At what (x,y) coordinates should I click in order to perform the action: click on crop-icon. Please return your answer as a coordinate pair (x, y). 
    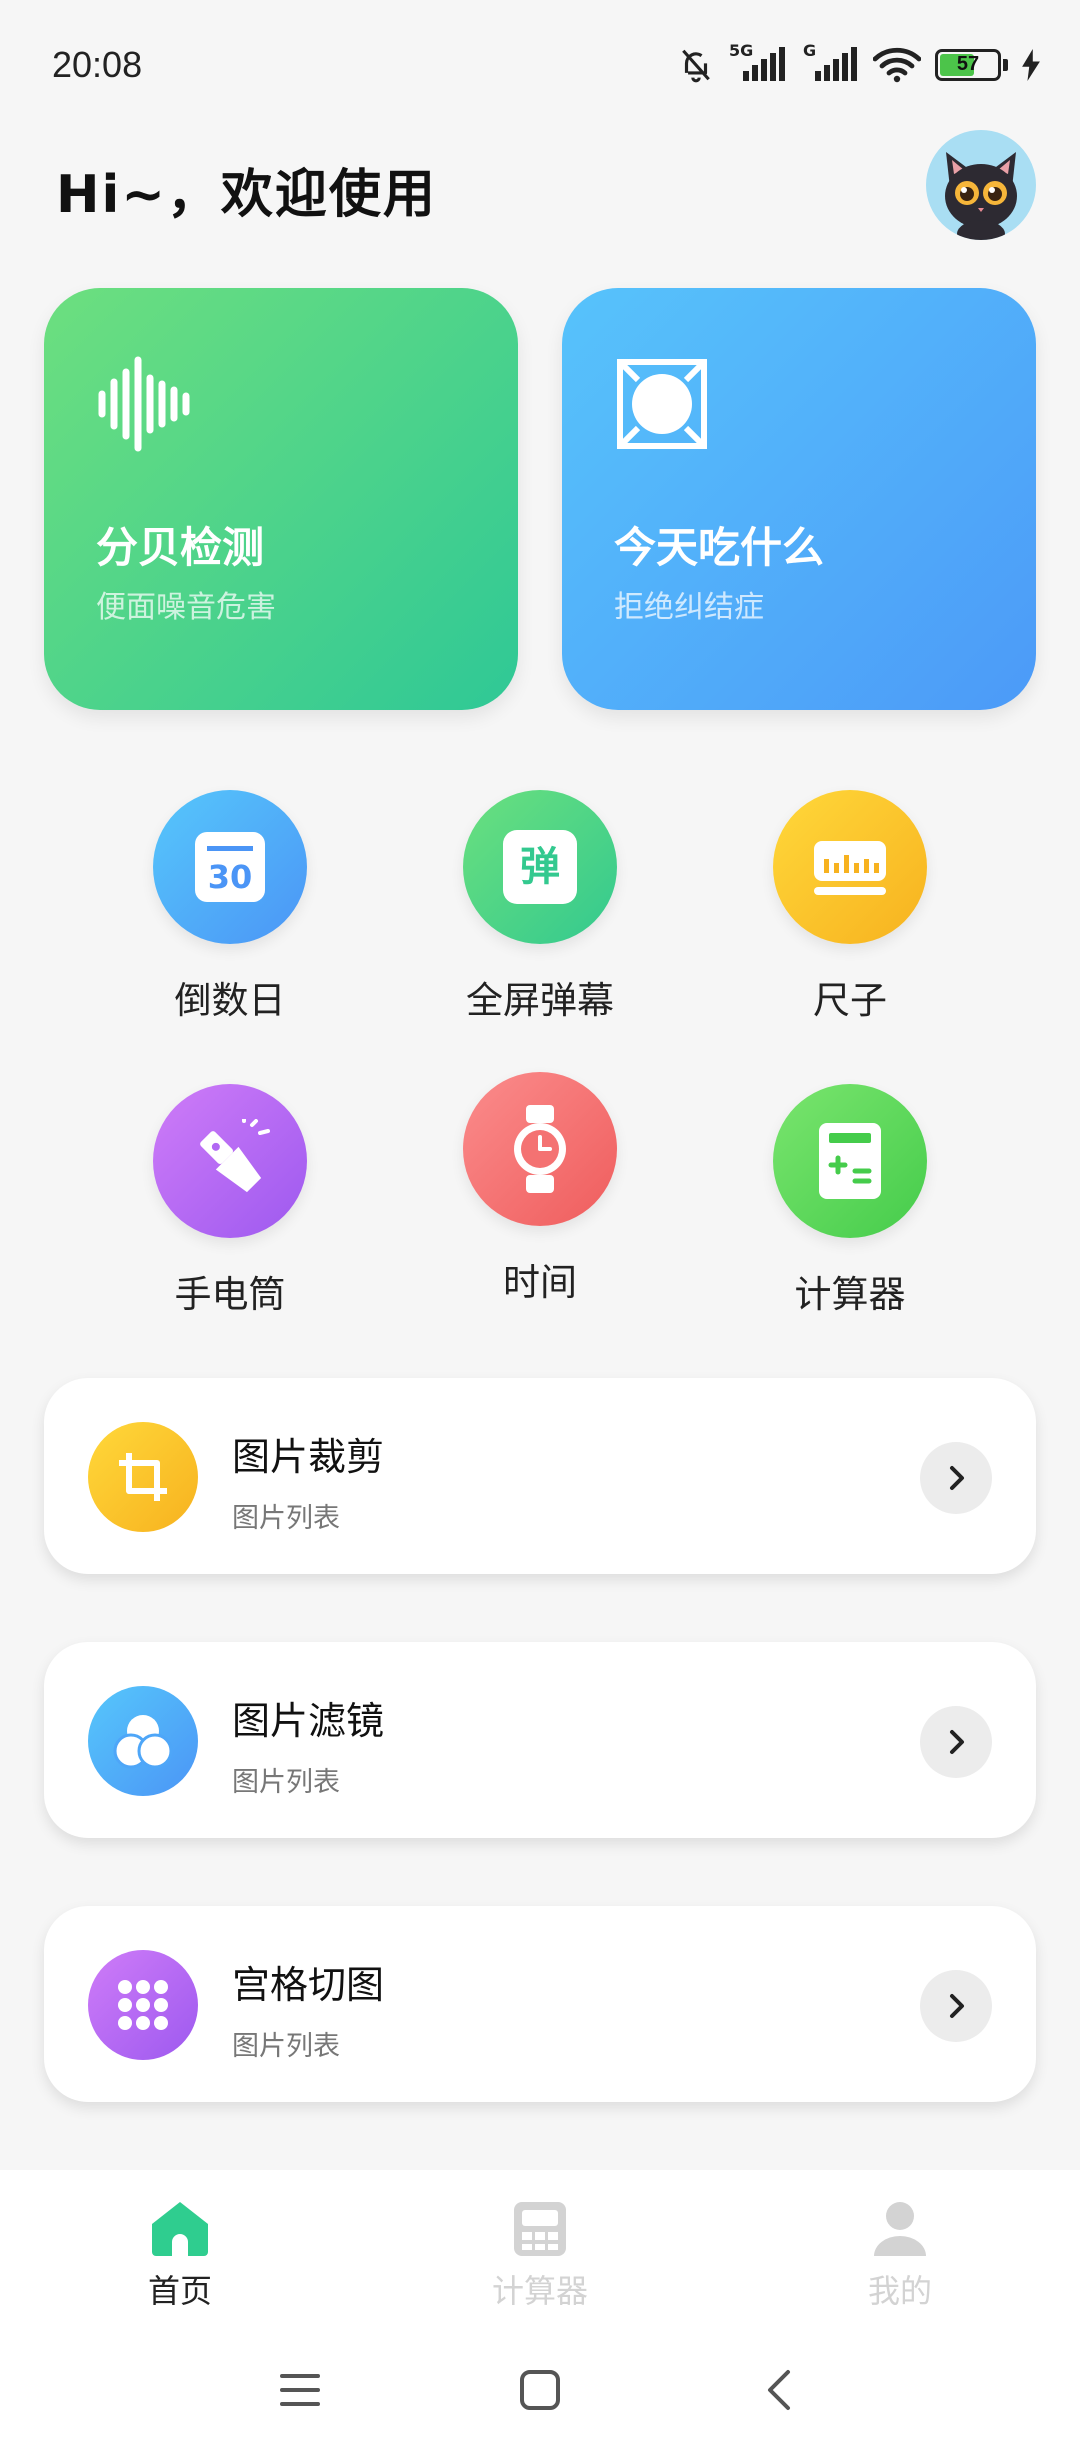
    Looking at the image, I should click on (143, 1477).